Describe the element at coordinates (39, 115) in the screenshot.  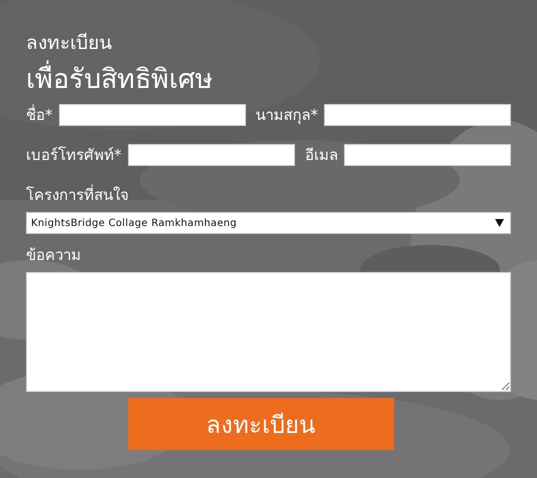
I see `field-label: ชื่อ*` at that location.